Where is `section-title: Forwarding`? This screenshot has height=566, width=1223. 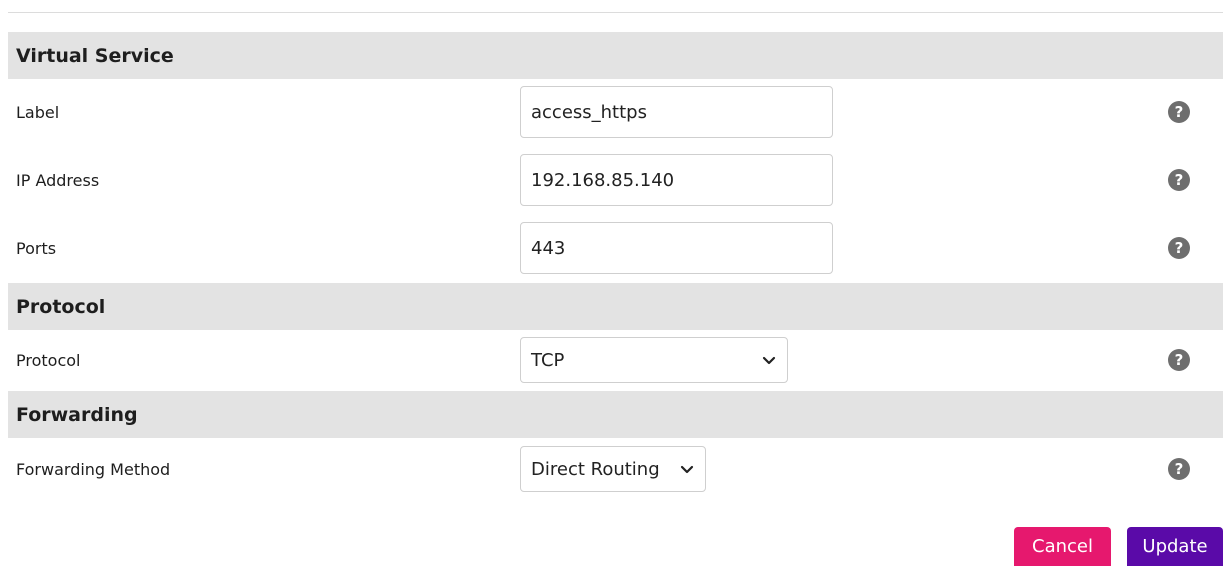 section-title: Forwarding is located at coordinates (77, 414).